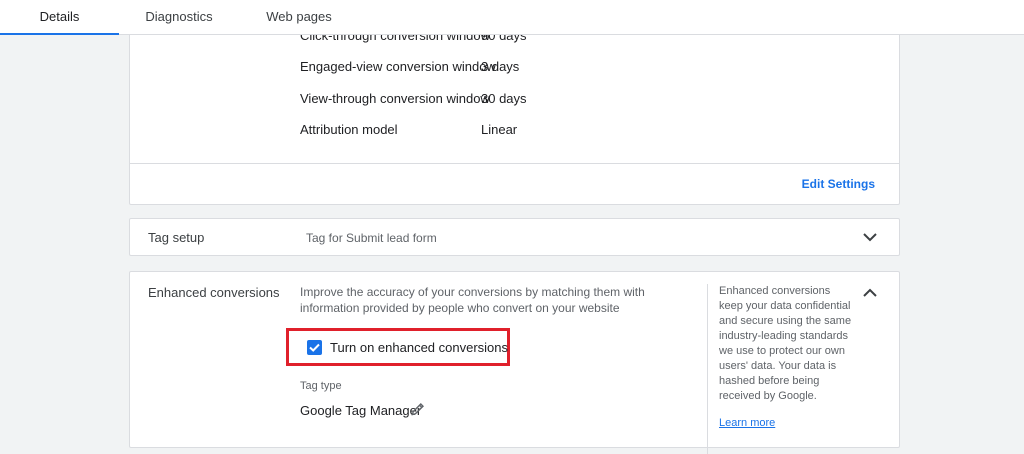  Describe the element at coordinates (176, 237) in the screenshot. I see `tag-setup-label: Tag setup` at that location.